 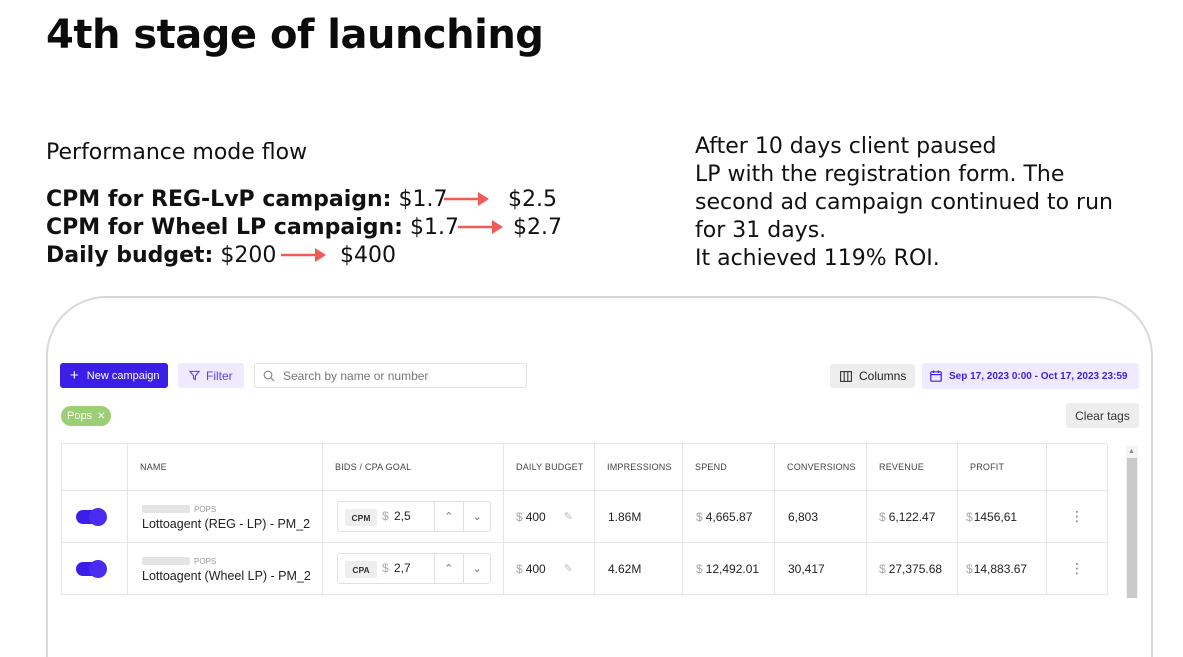 I want to click on header-revenue: REVENUE, so click(x=912, y=467).